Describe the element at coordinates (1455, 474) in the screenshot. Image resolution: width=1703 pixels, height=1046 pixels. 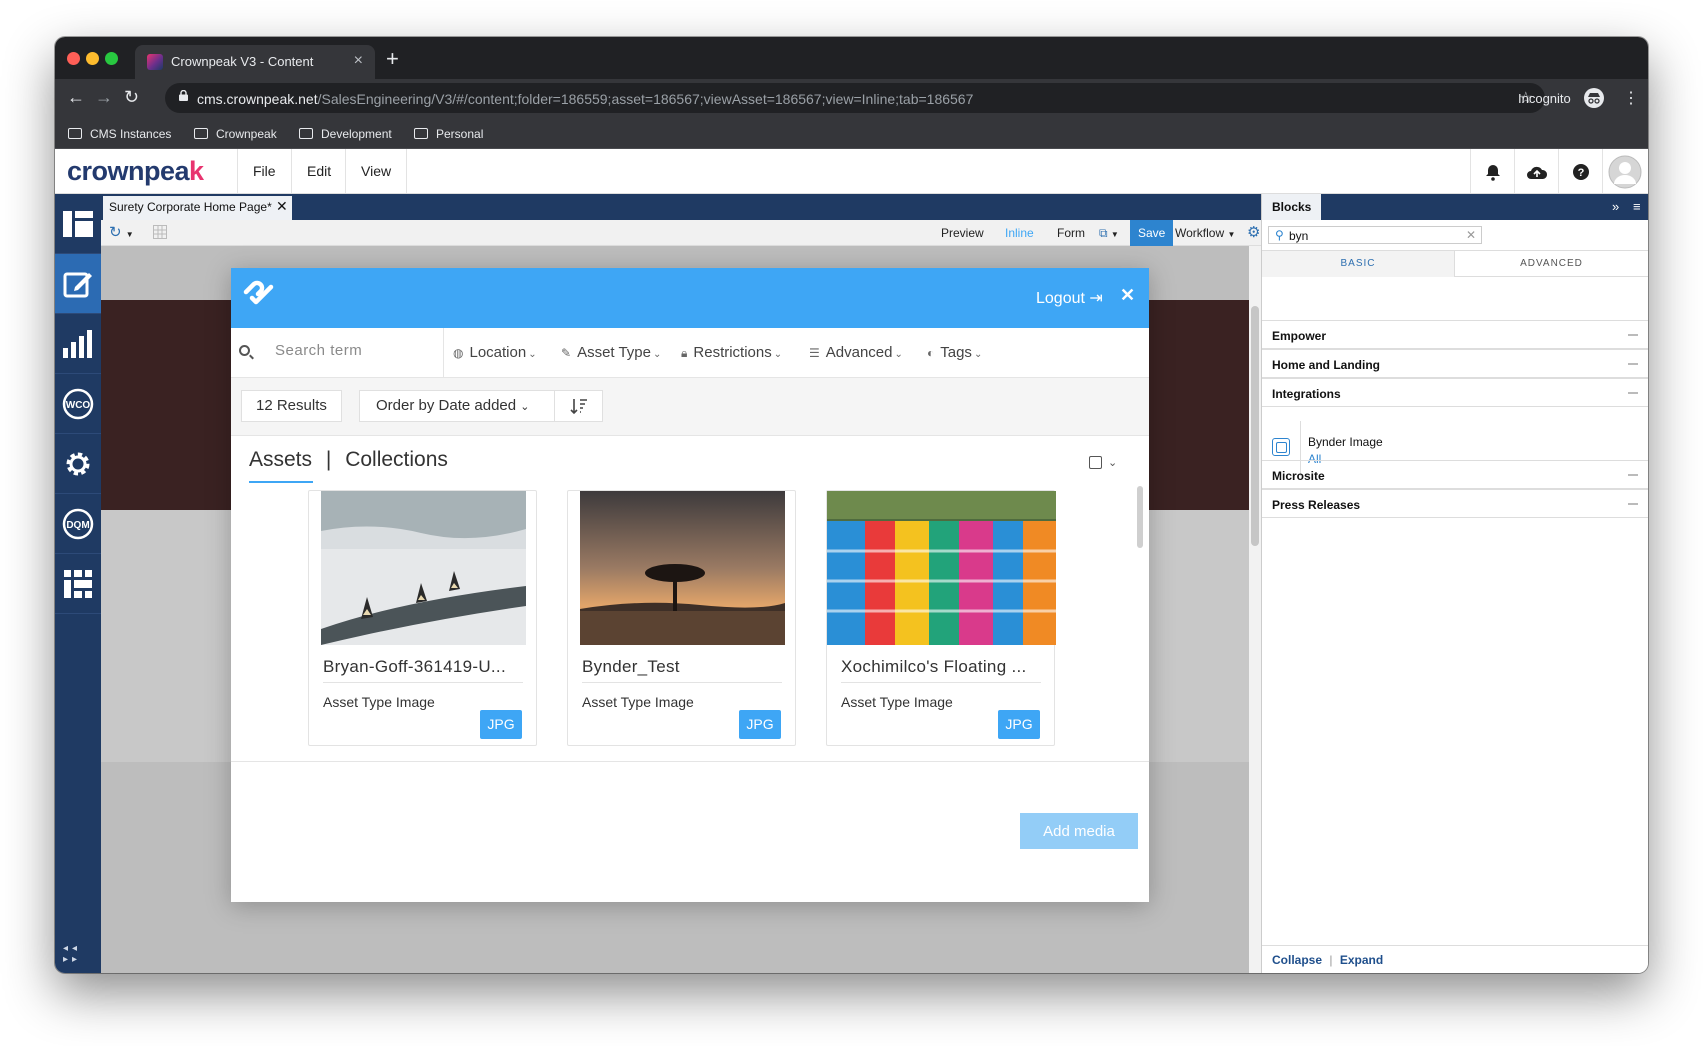
I see `block-group-microsite: Microsite` at that location.